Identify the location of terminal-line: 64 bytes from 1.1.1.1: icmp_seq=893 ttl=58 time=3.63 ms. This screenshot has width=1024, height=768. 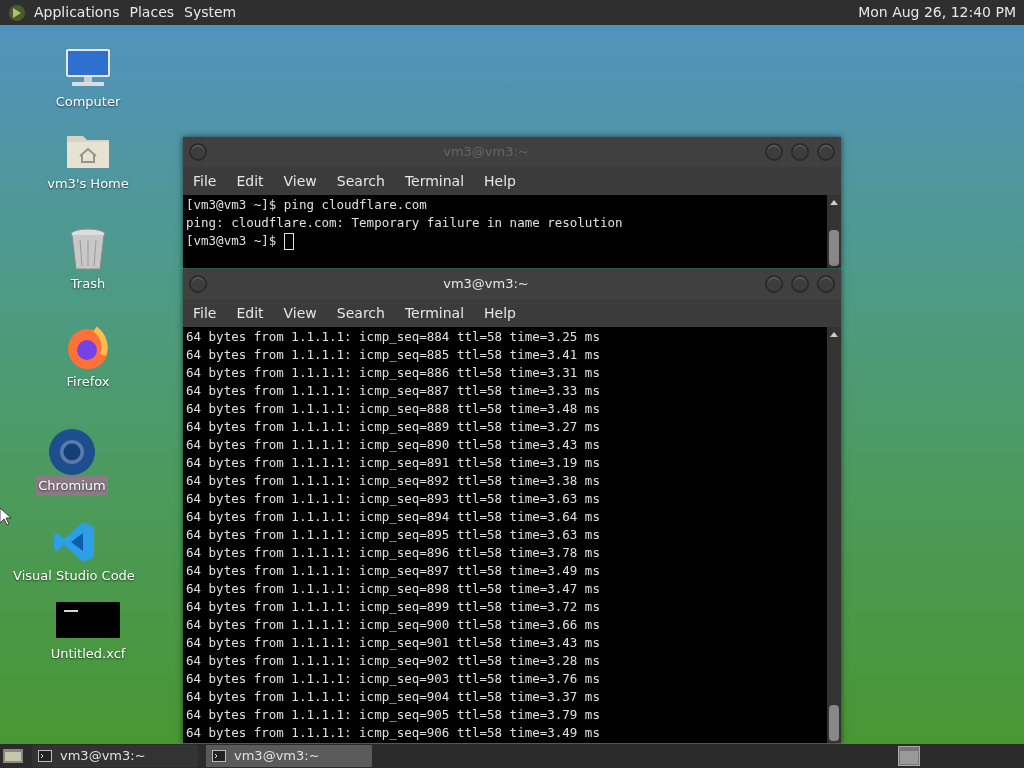
(393, 499).